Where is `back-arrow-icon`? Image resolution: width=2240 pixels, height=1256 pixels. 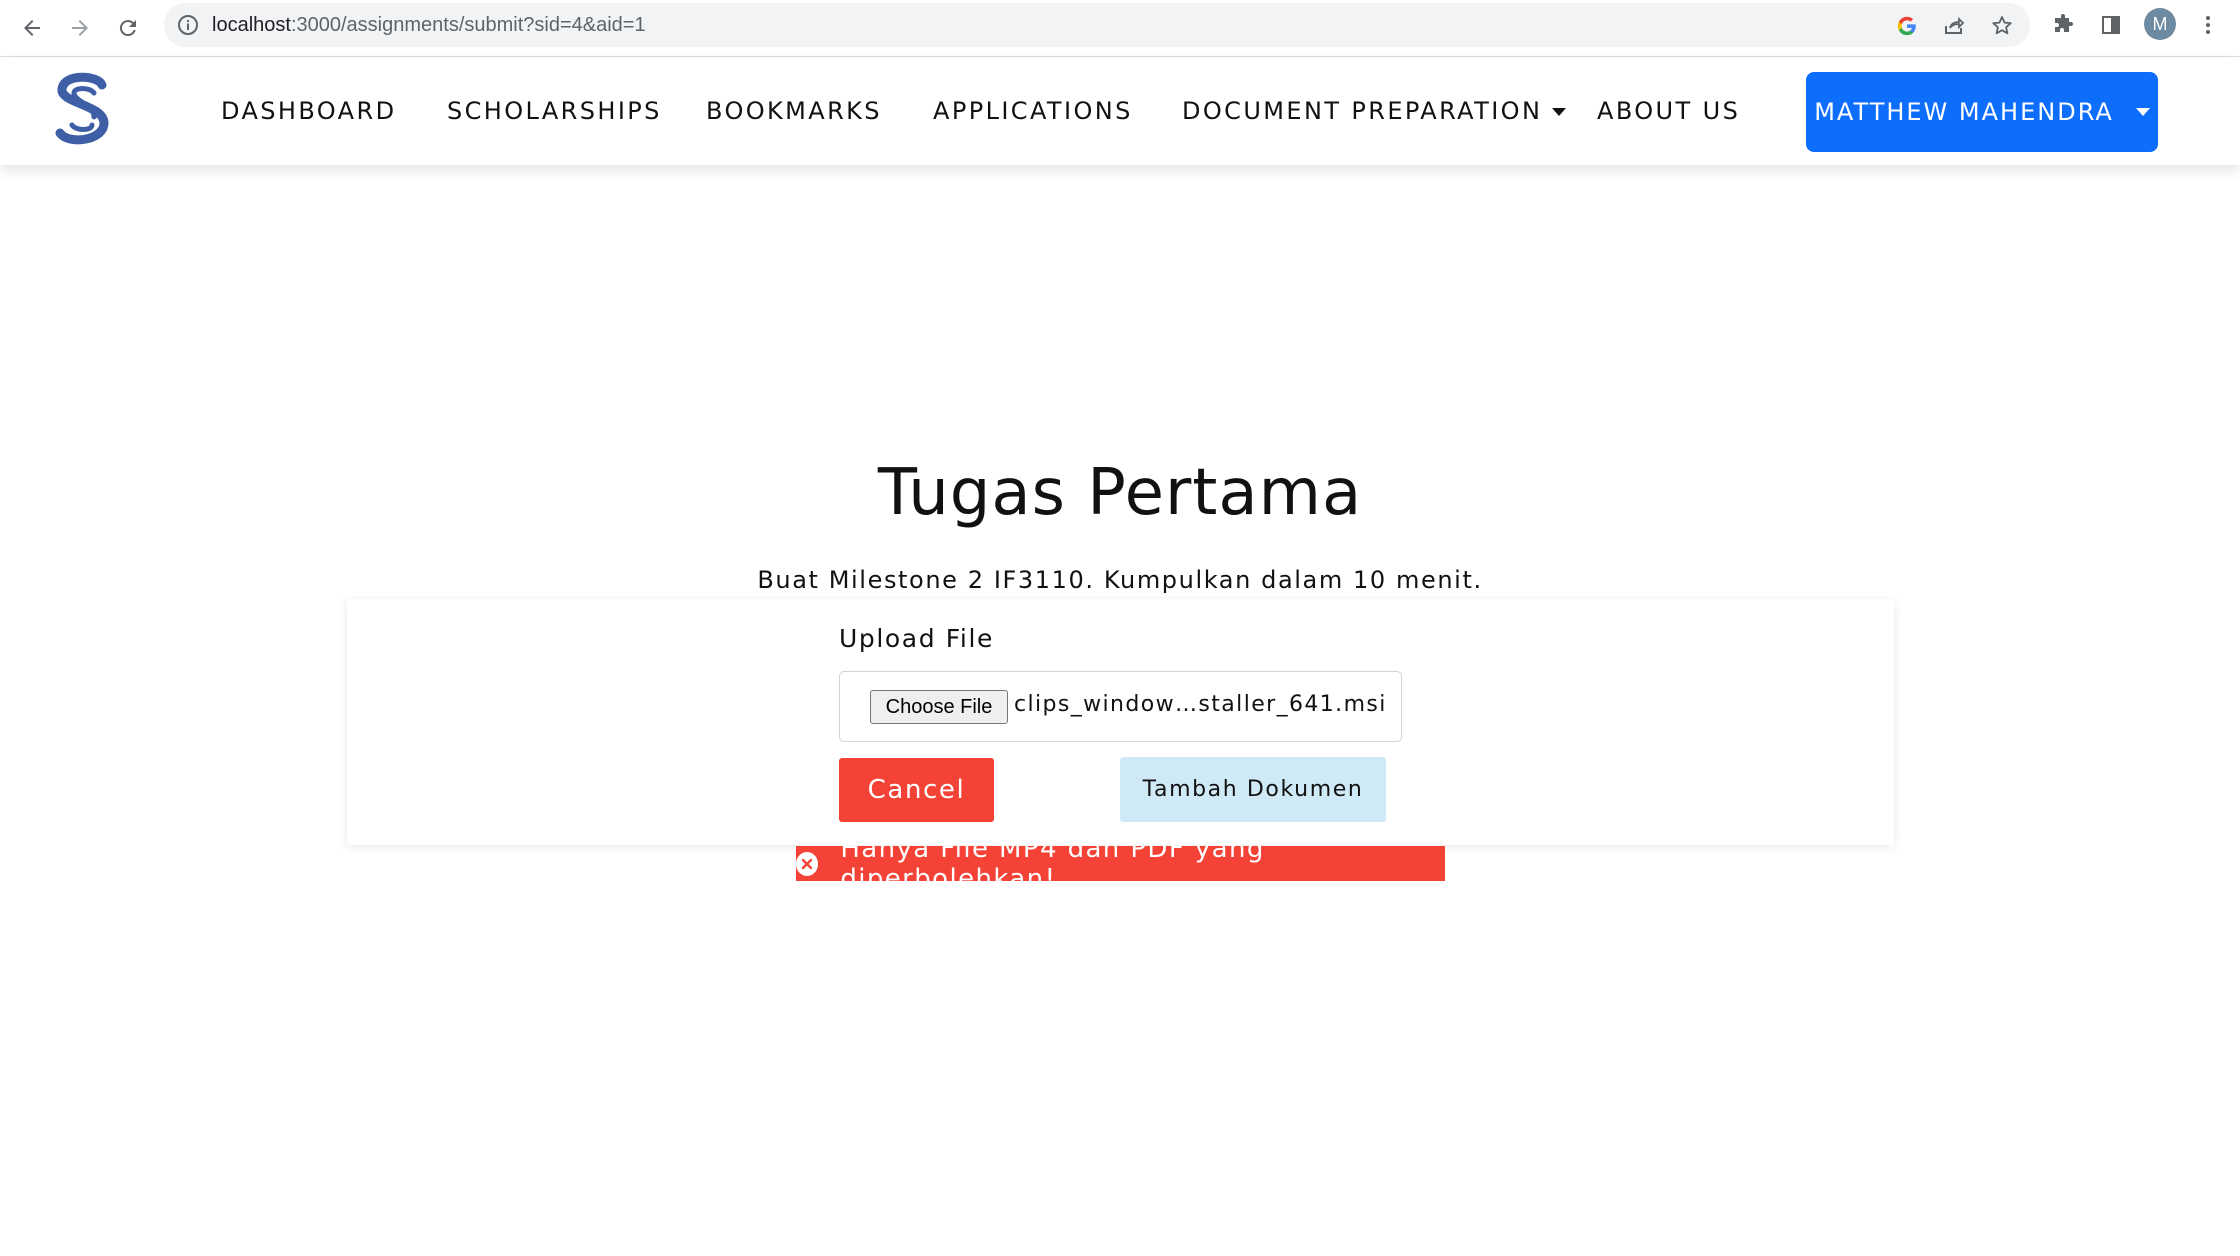 back-arrow-icon is located at coordinates (32, 28).